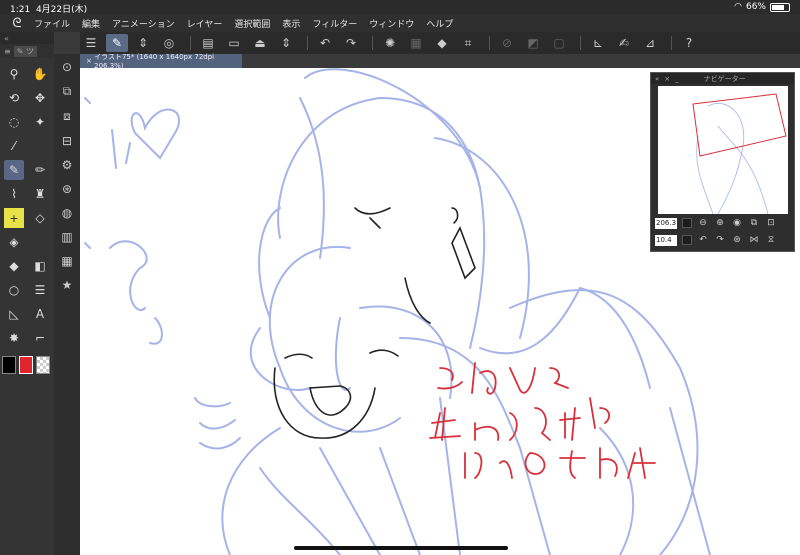  What do you see at coordinates (14, 194) in the screenshot?
I see `brush-tool-icon: ⌇` at bounding box center [14, 194].